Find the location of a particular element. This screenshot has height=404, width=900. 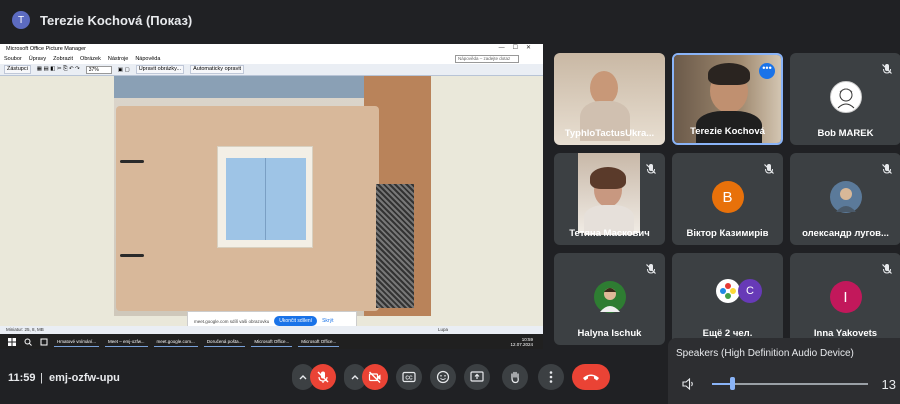

menu-item: Nástroje is located at coordinates (118, 59).